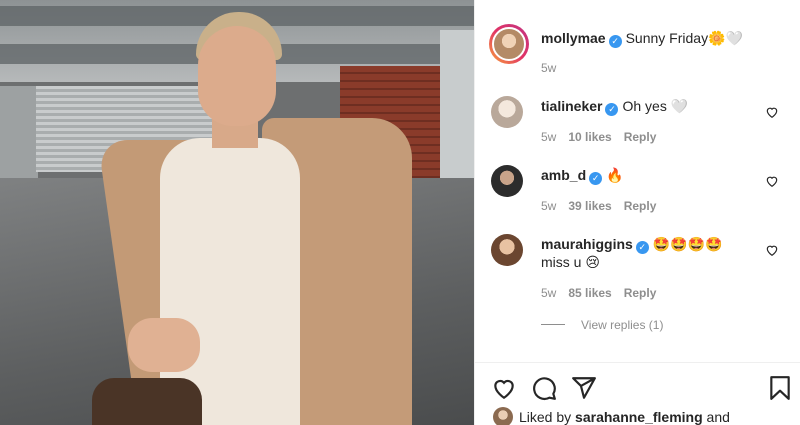 The image size is (800, 425). Describe the element at coordinates (548, 68) in the screenshot. I see `caption-timestamp: 5w` at that location.